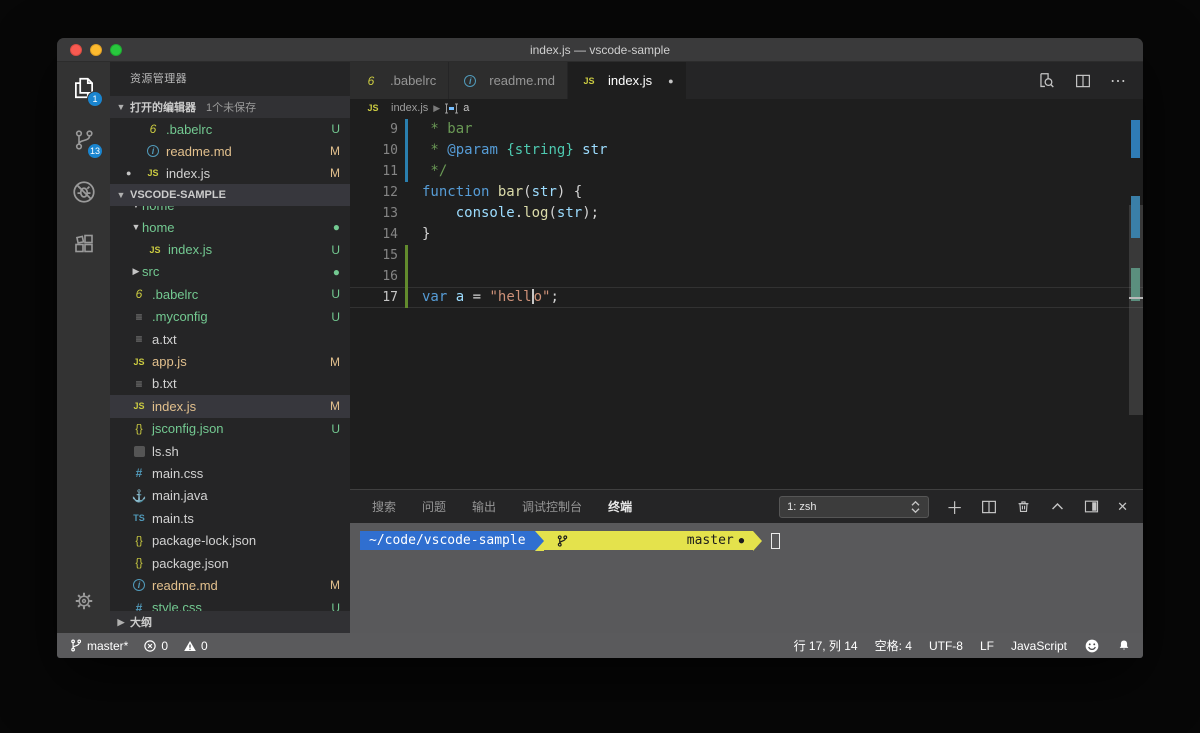 This screenshot has width=1200, height=733. Describe the element at coordinates (746, 213) in the screenshot. I see `code-line: 13 console.log(str);` at that location.